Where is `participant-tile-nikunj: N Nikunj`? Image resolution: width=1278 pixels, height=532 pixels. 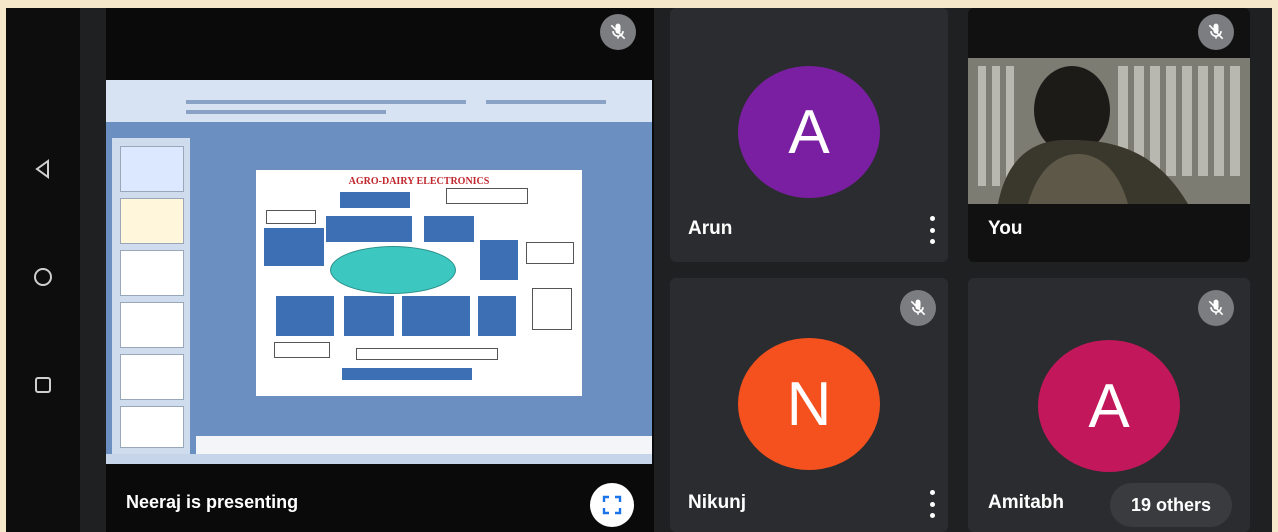
participant-tile-nikunj: N Nikunj is located at coordinates (809, 405).